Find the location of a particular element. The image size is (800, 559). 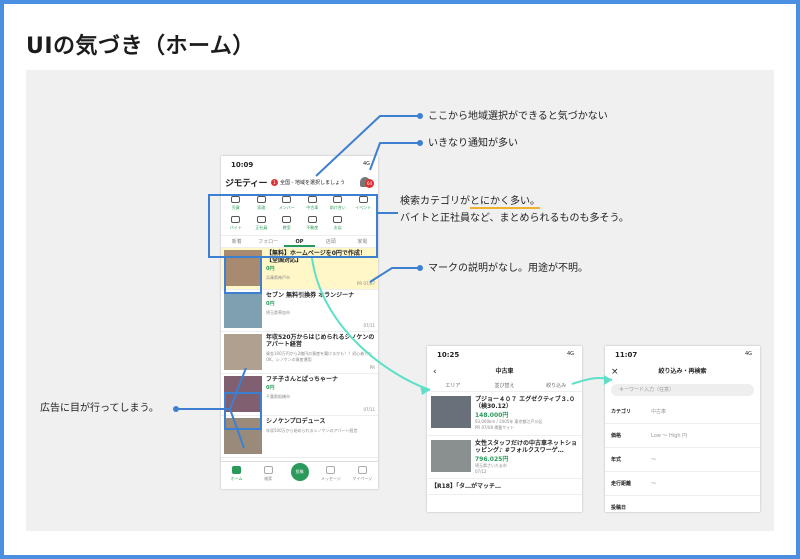

nav-post: 投稿 is located at coordinates (299, 475).